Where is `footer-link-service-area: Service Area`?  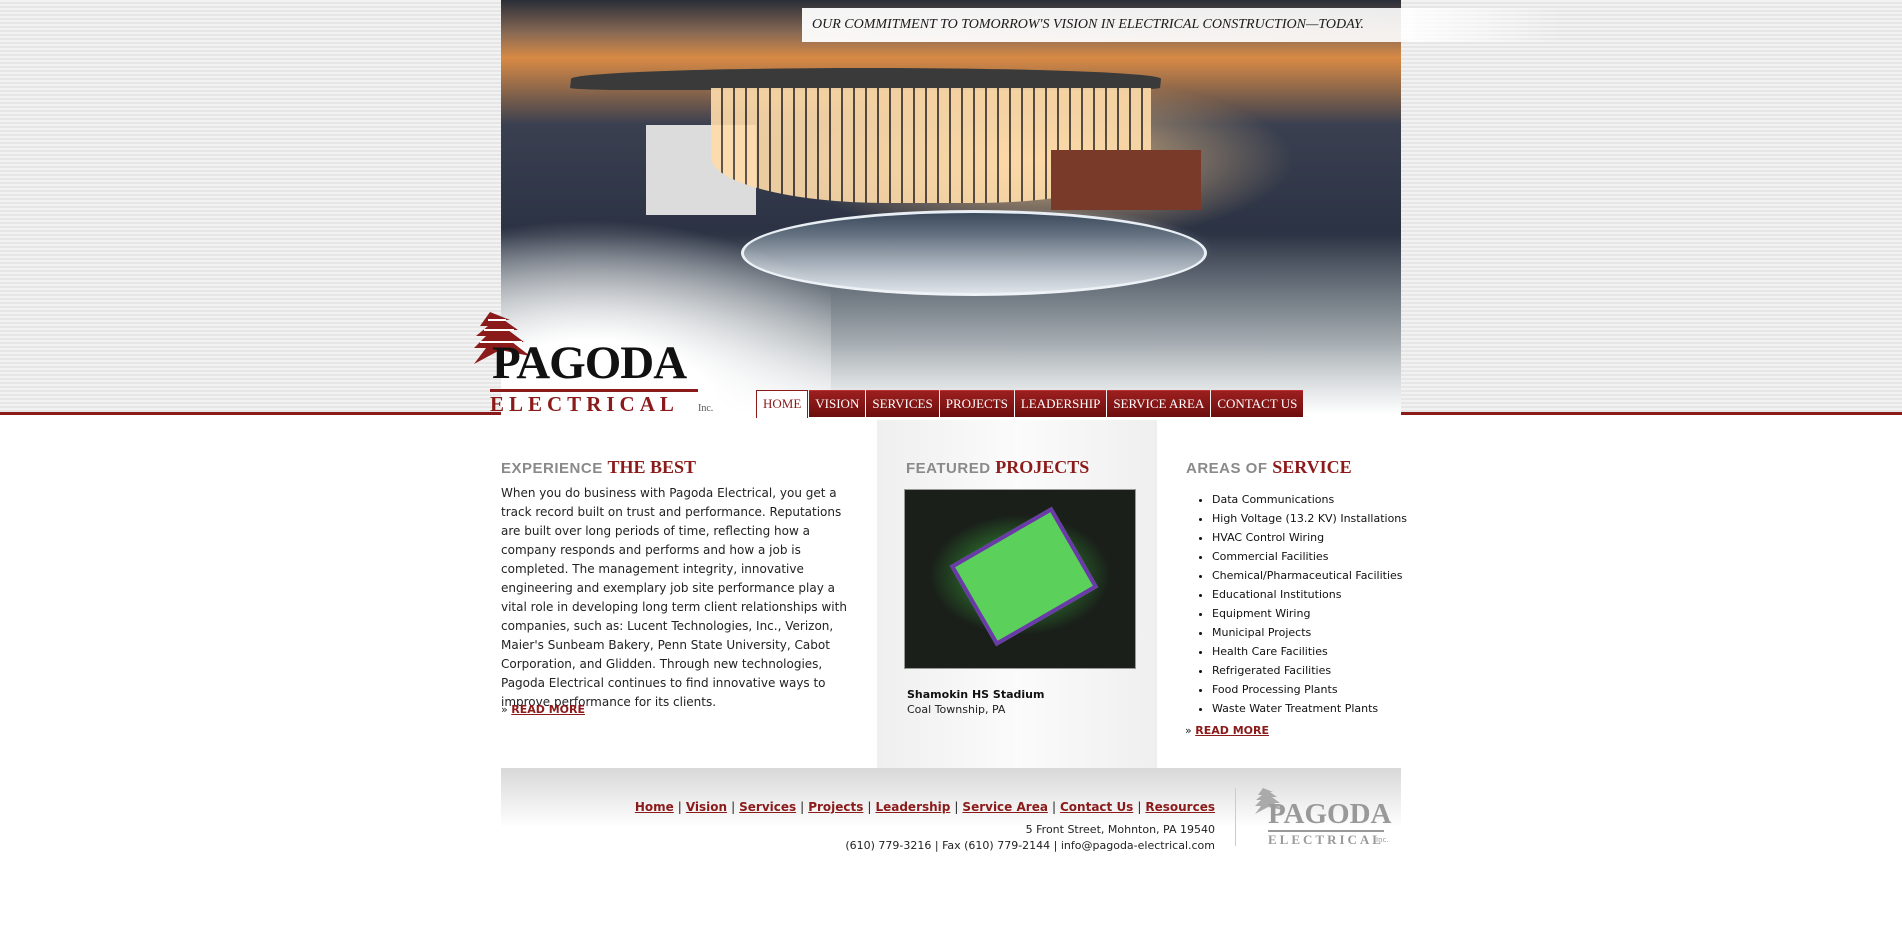 footer-link-service-area: Service Area is located at coordinates (1005, 807).